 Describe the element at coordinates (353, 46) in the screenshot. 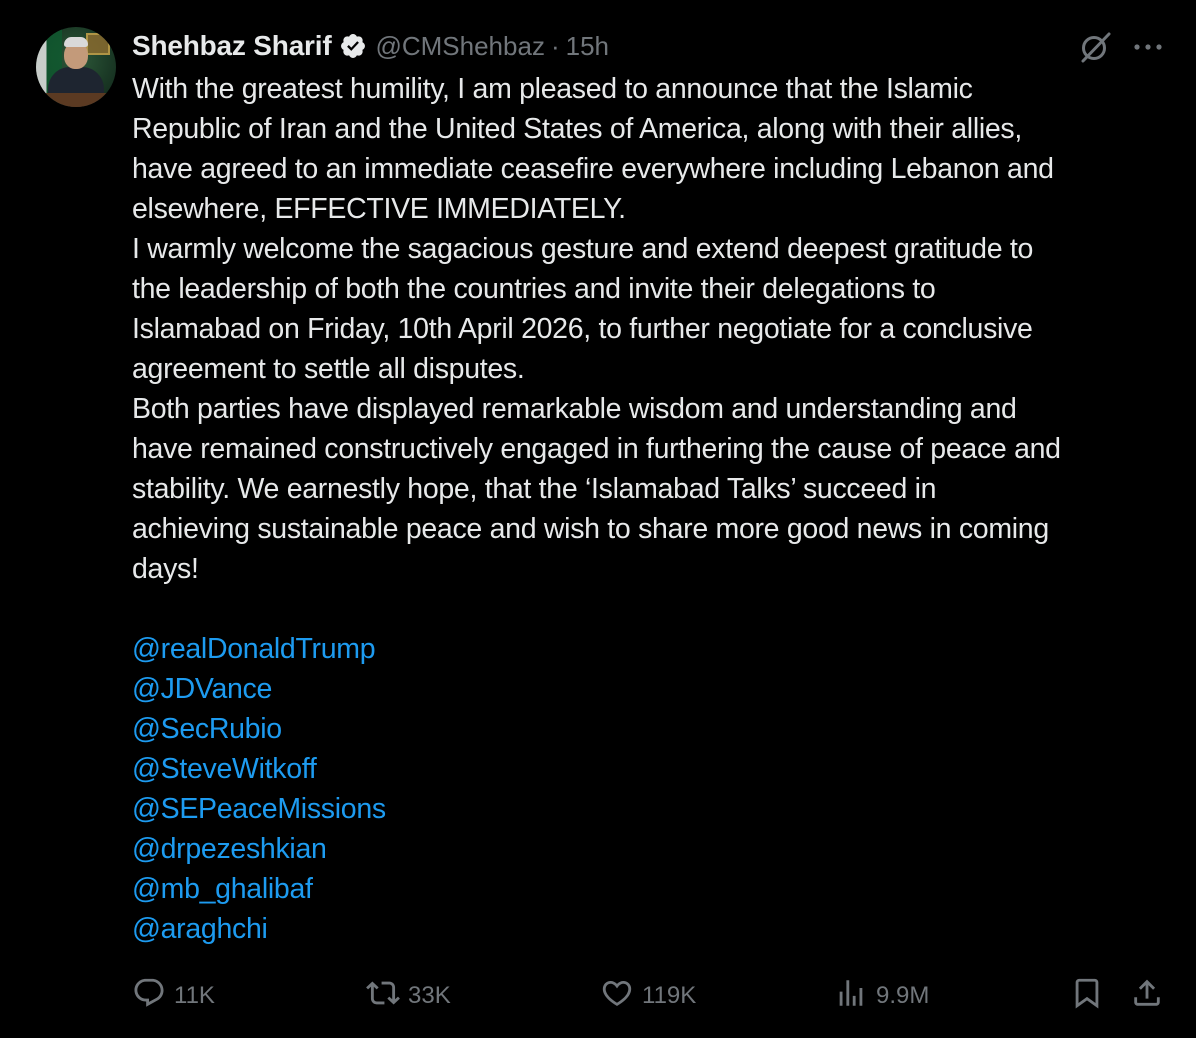

I see `verified-badge-icon` at that location.